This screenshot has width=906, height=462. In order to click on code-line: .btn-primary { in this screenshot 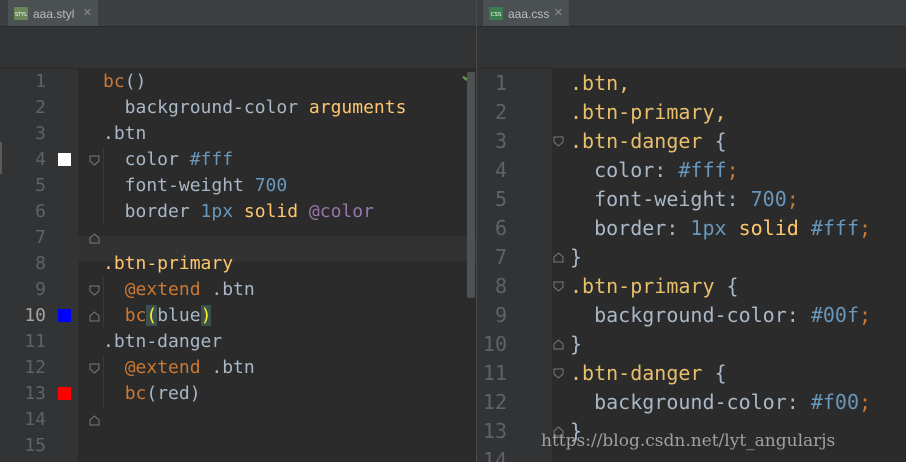, I will do `click(654, 286)`.